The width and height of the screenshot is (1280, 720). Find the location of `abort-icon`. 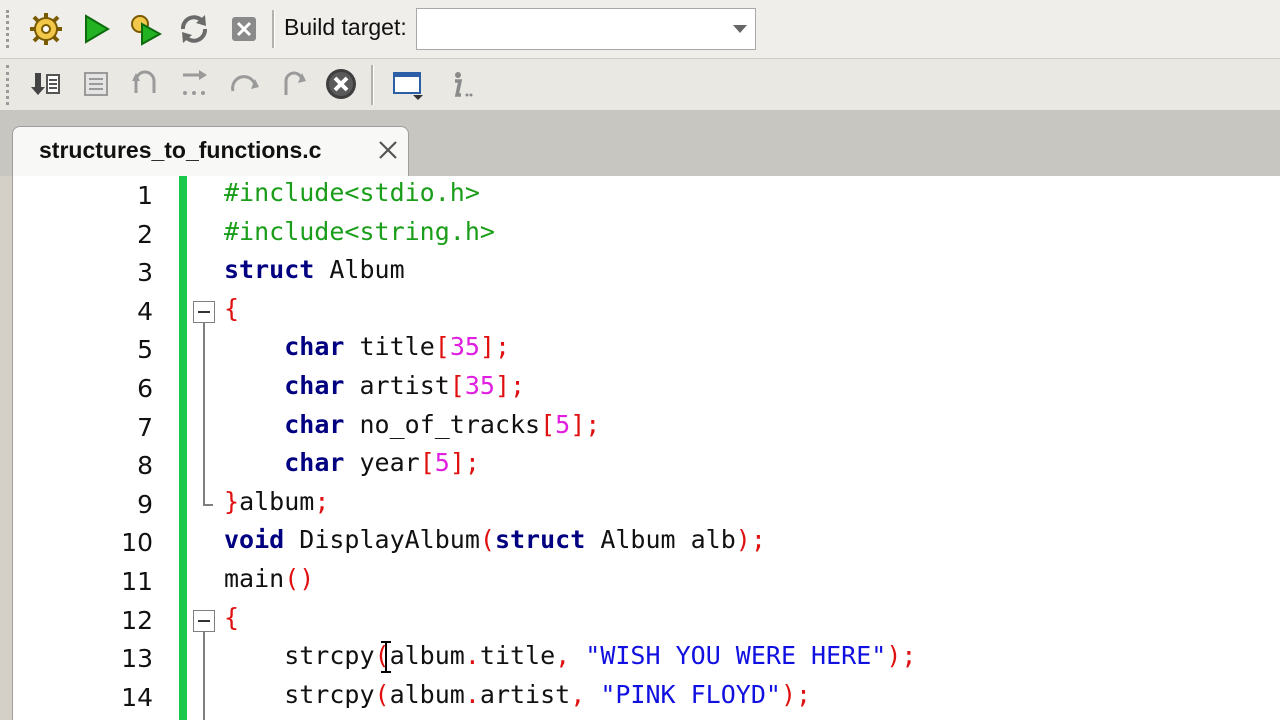

abort-icon is located at coordinates (244, 29).